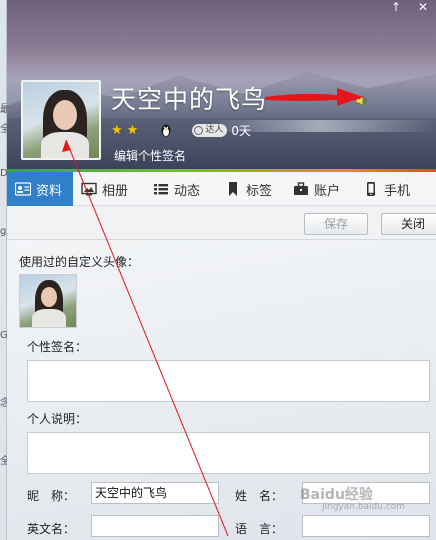  What do you see at coordinates (228, 381) in the screenshot?
I see `signature-textarea` at bounding box center [228, 381].